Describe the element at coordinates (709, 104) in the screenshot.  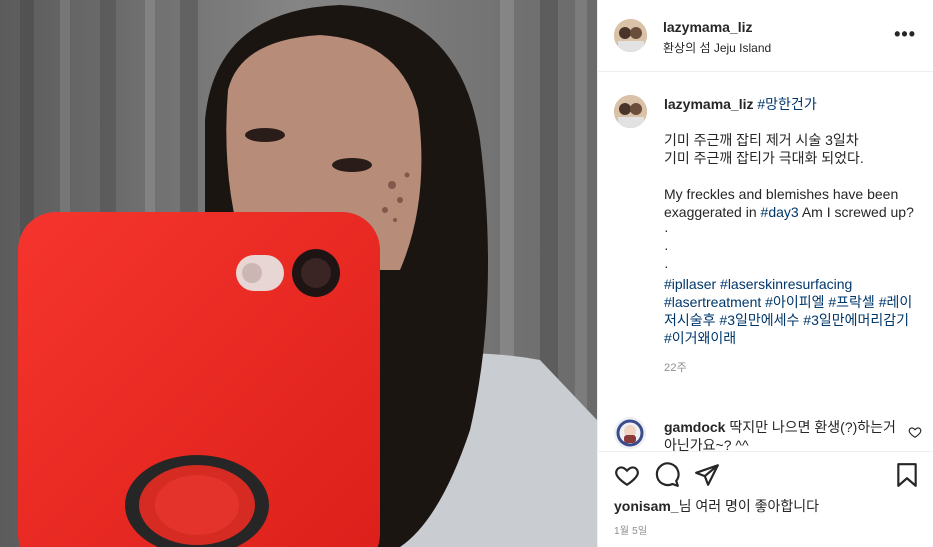
I see `caption-username: lazymama_liz` at that location.